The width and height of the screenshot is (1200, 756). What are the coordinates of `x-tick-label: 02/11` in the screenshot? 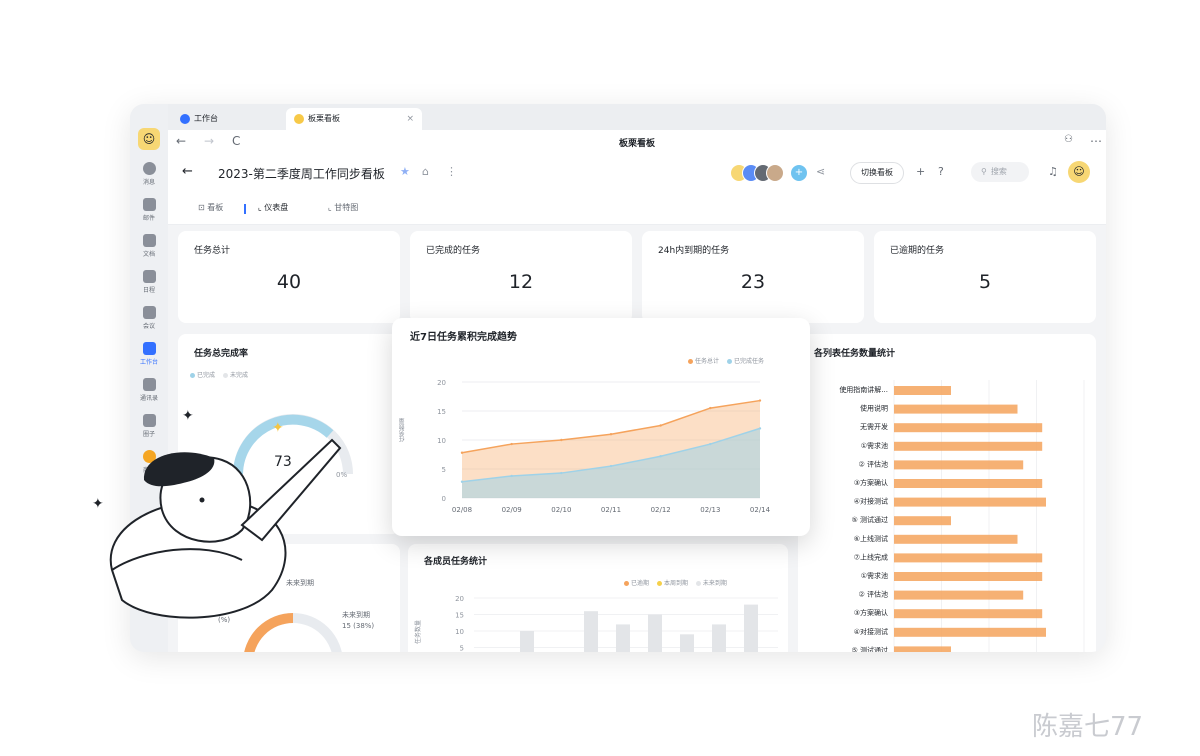 It's located at (611, 510).